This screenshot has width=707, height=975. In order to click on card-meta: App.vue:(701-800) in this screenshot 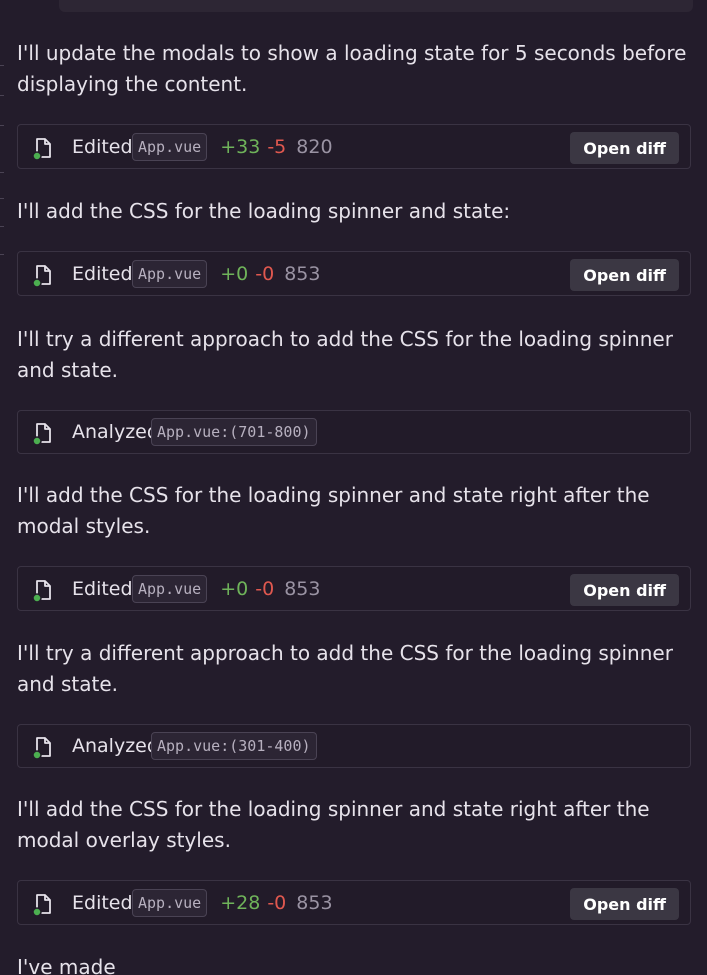, I will do `click(234, 432)`.